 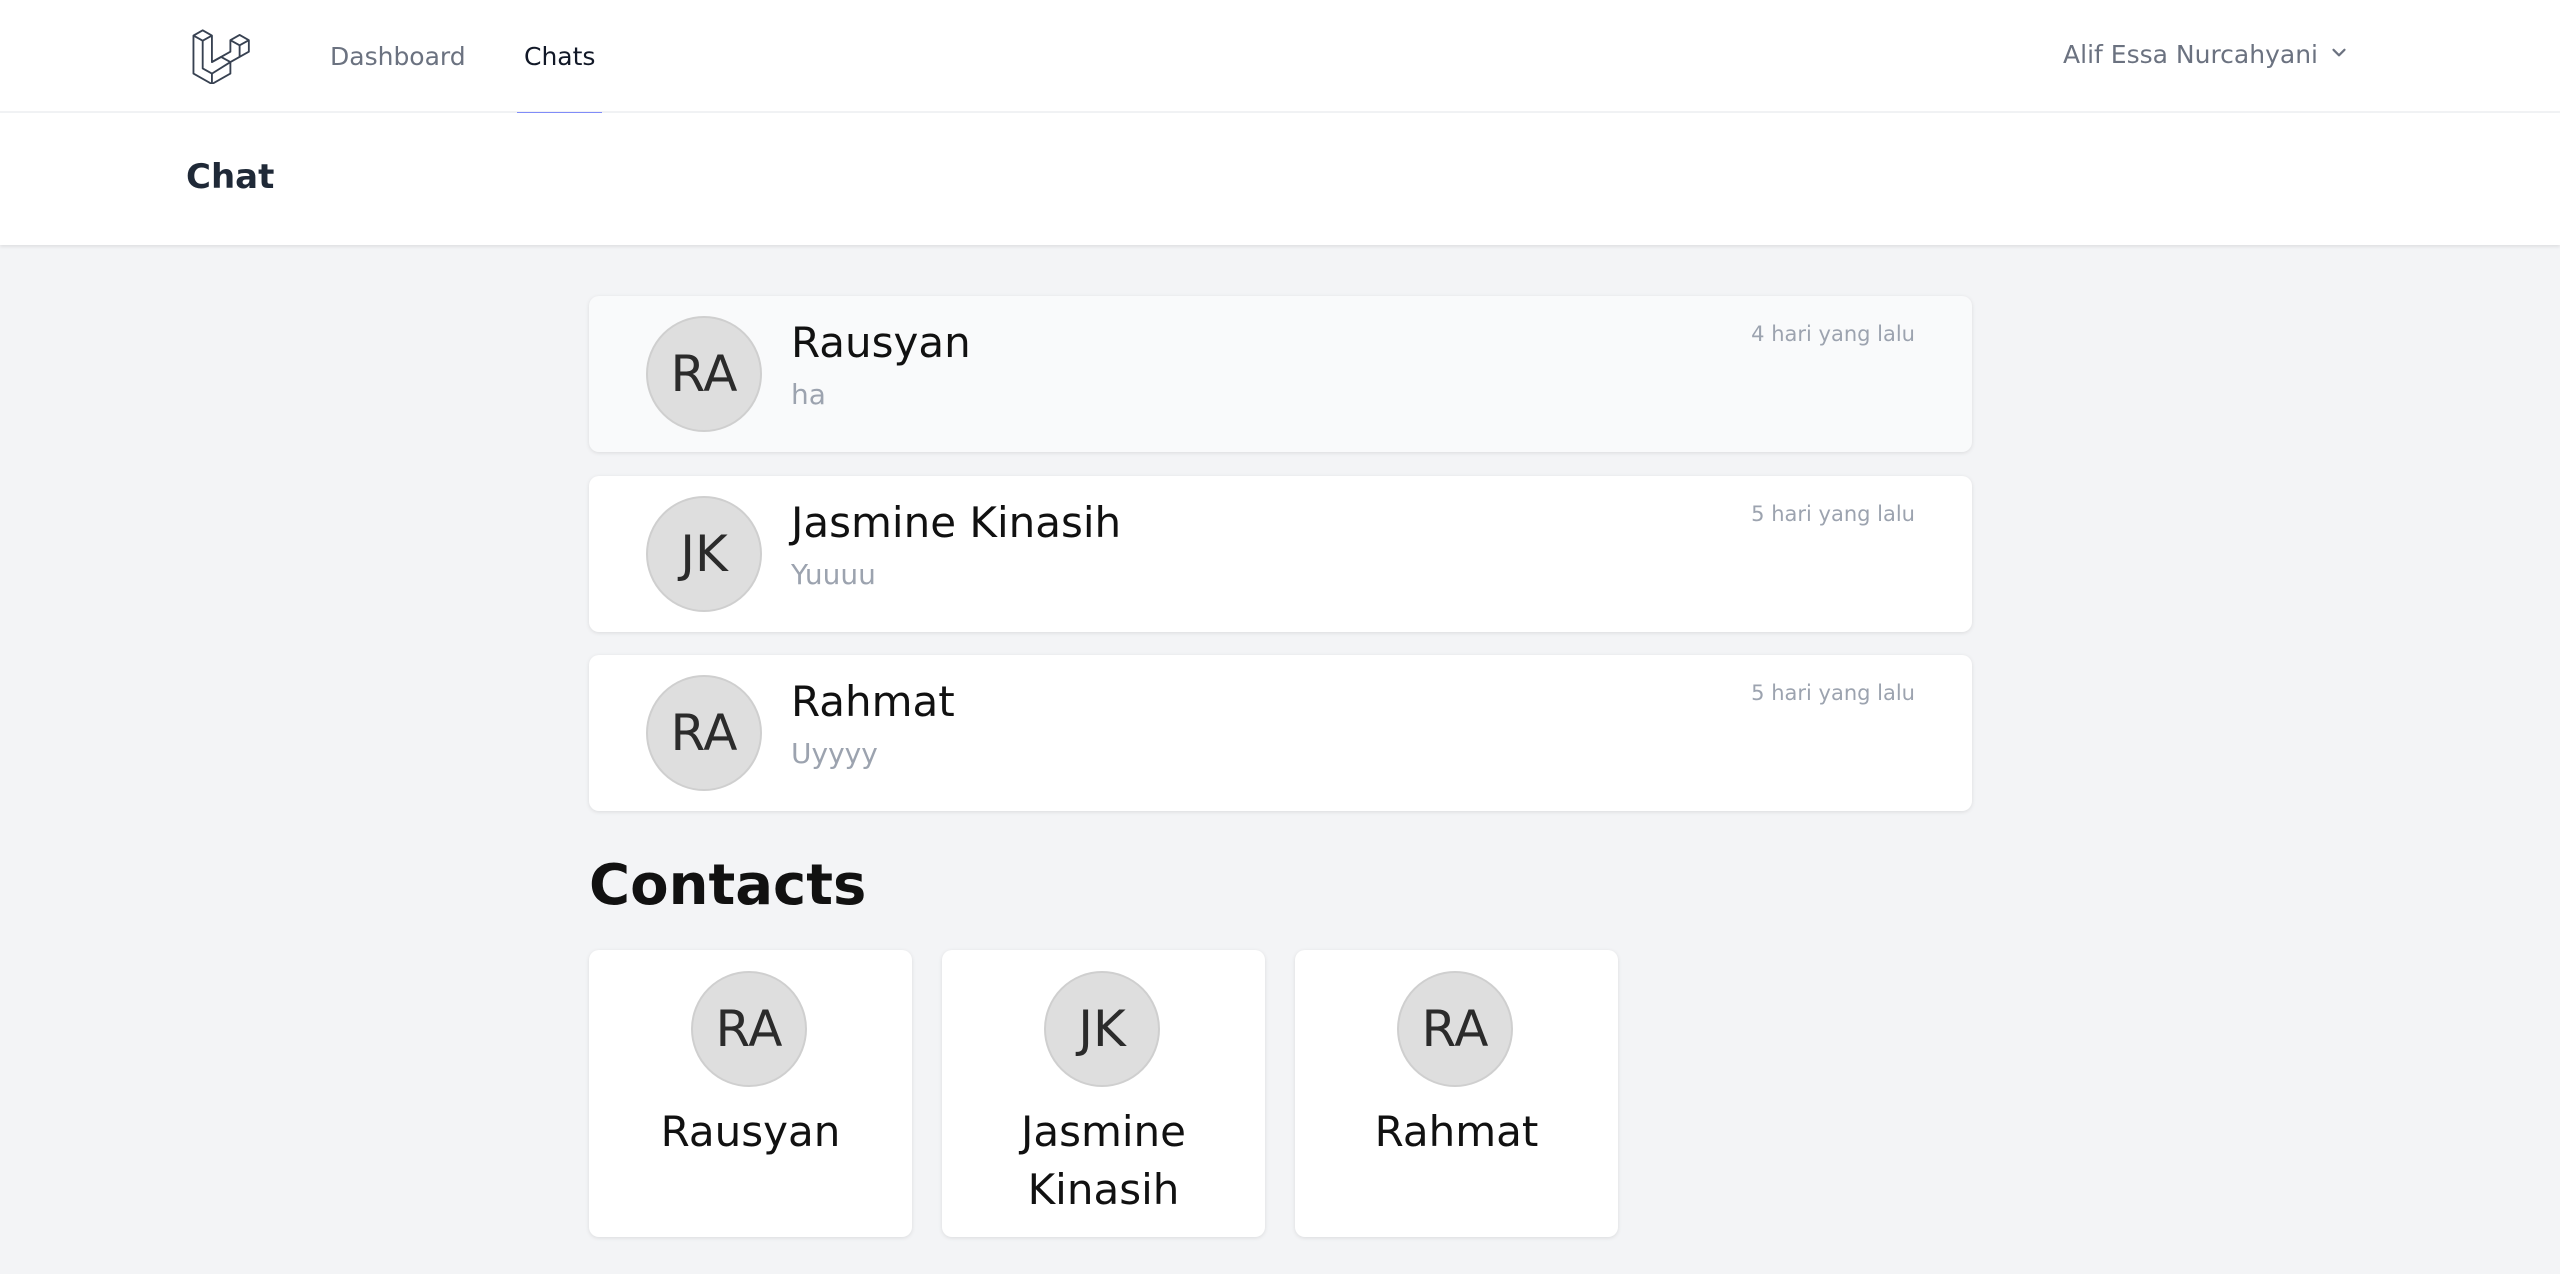 I want to click on contact-name: Rahmat, so click(x=1456, y=1131).